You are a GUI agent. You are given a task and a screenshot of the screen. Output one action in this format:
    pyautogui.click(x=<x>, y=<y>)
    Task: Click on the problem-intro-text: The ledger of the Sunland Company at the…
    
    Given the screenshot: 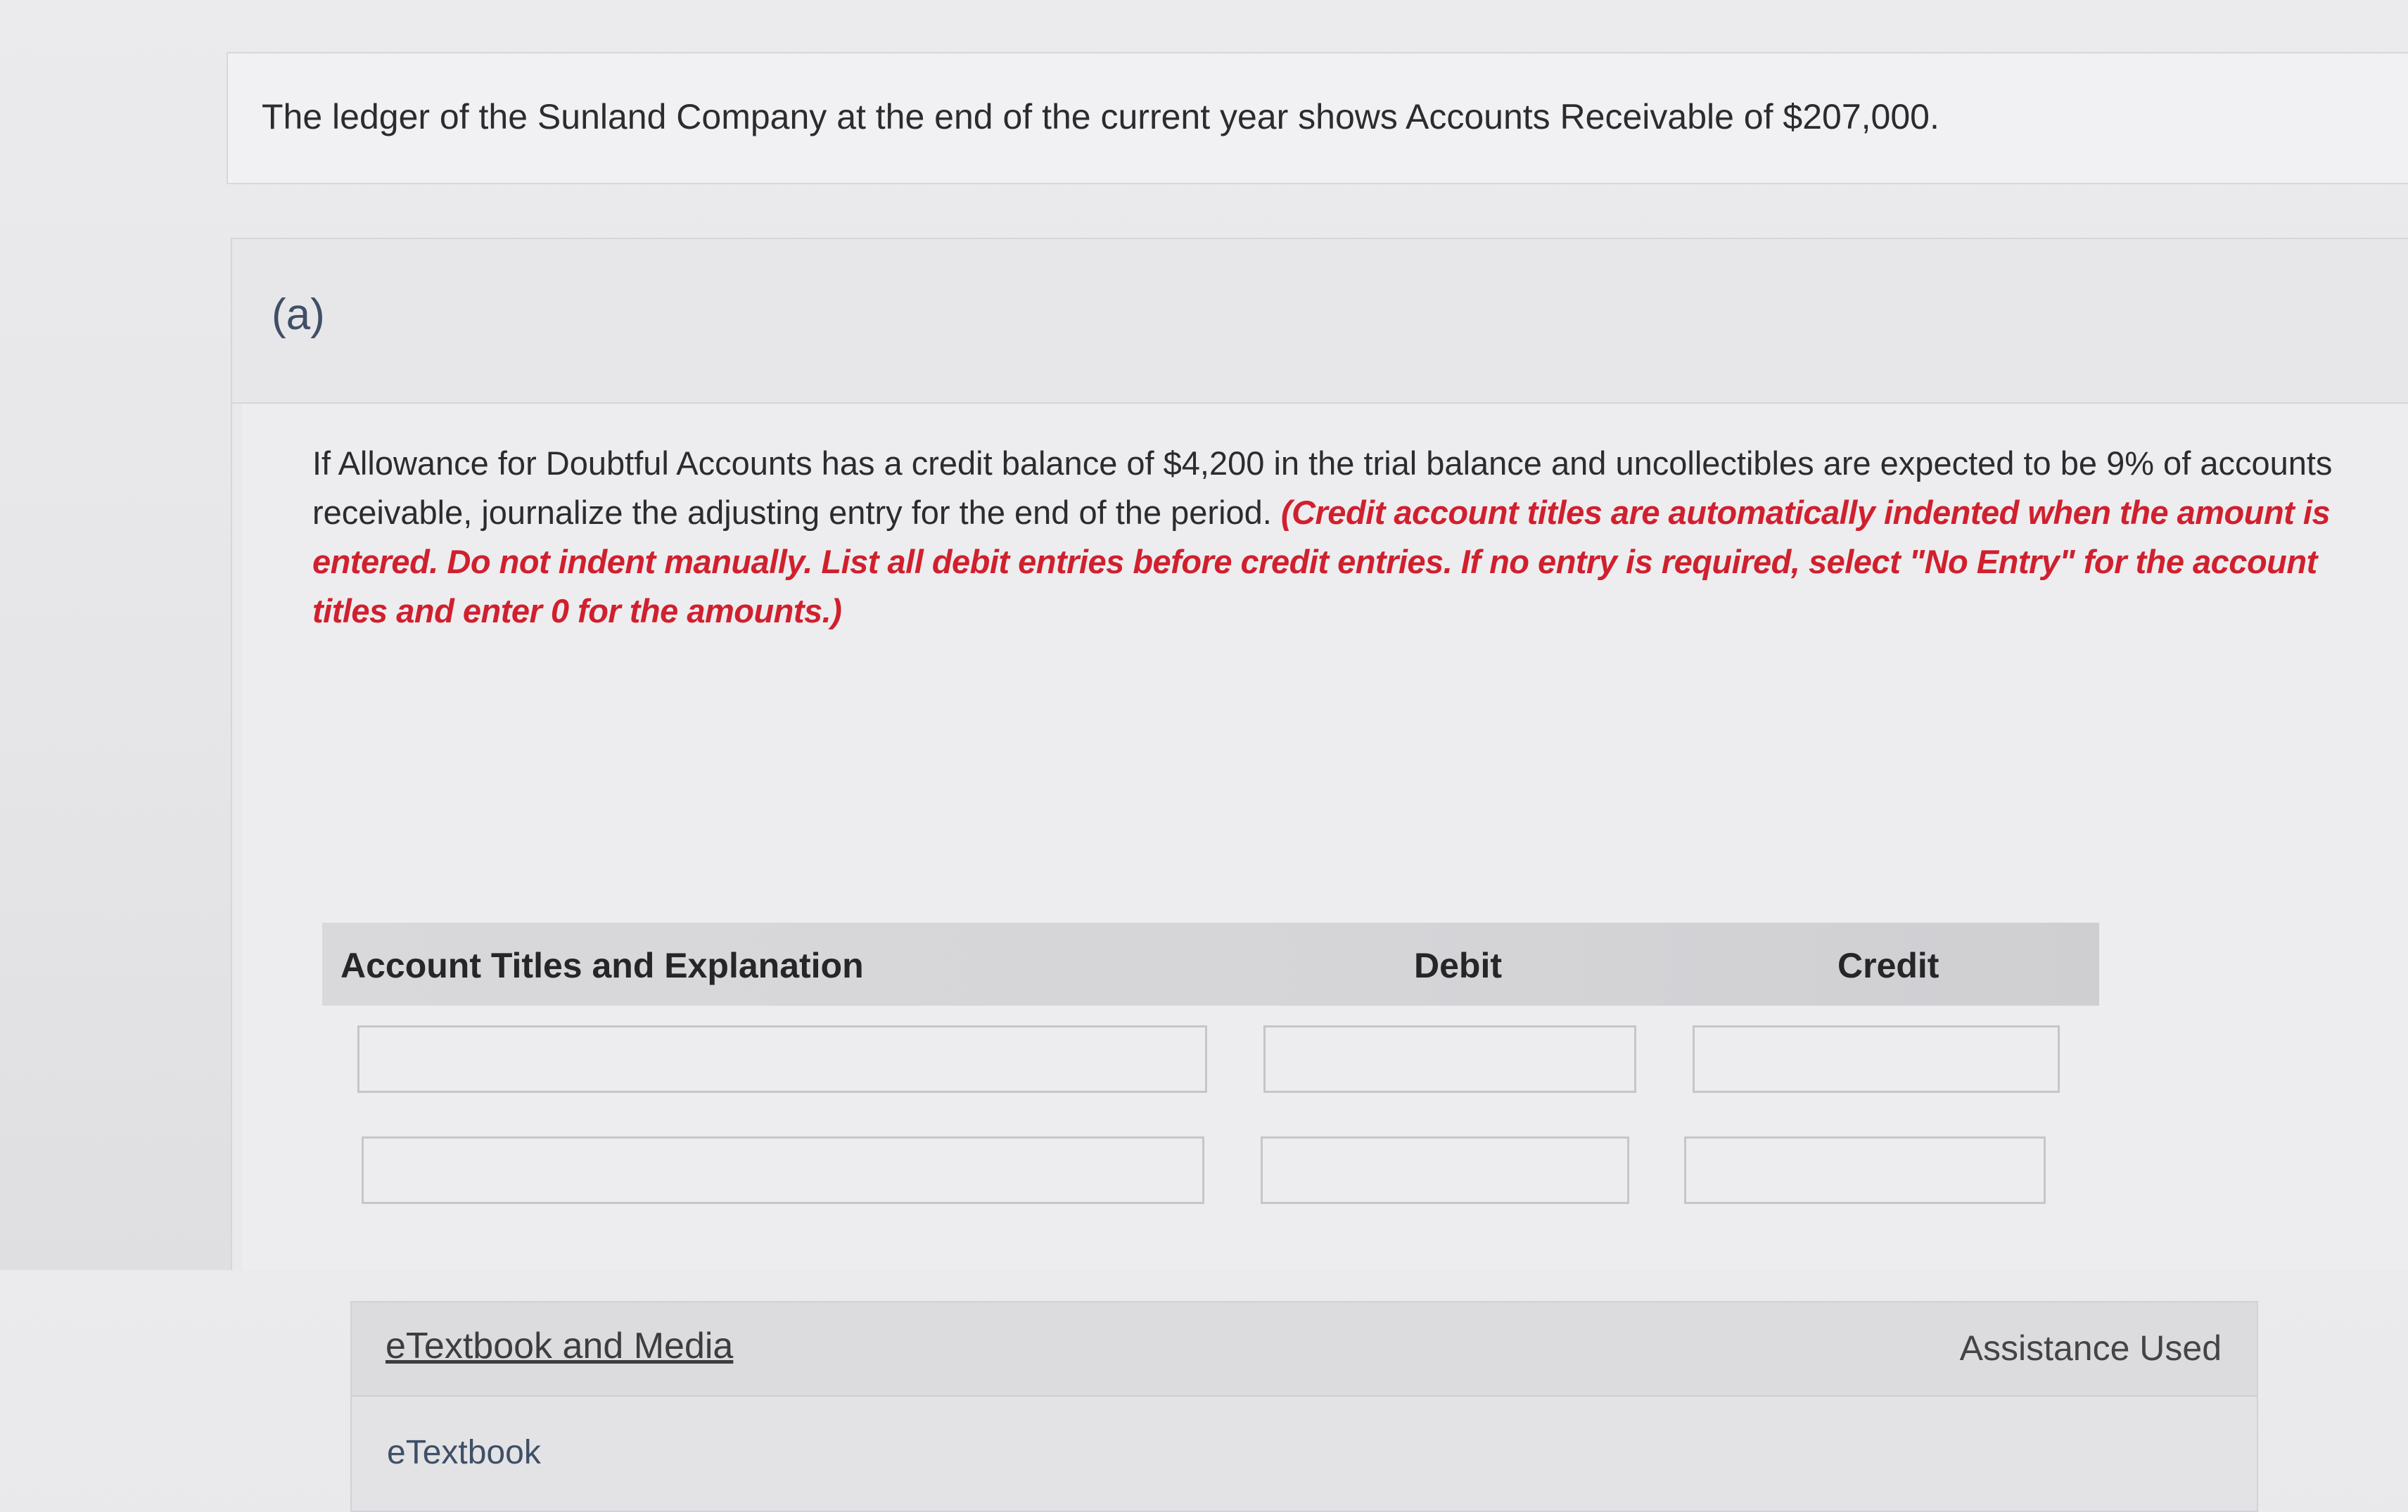 What is the action you would take?
    pyautogui.click(x=1100, y=116)
    